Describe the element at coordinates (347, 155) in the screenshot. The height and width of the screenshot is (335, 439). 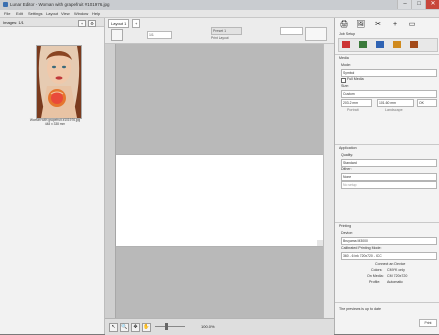
I see `quality-label: Quality:` at that location.